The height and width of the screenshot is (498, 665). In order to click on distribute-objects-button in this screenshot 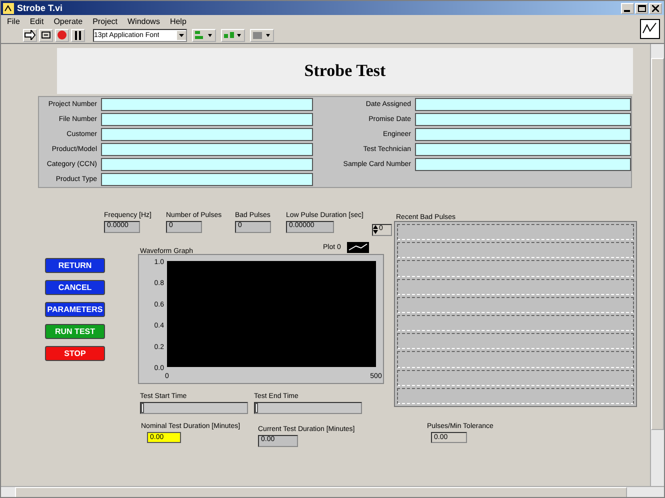, I will do `click(233, 35)`.